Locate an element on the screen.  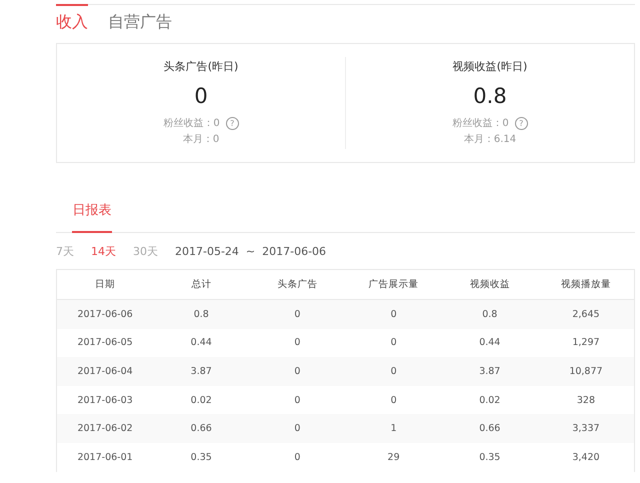
range-option: 14天 is located at coordinates (103, 251).